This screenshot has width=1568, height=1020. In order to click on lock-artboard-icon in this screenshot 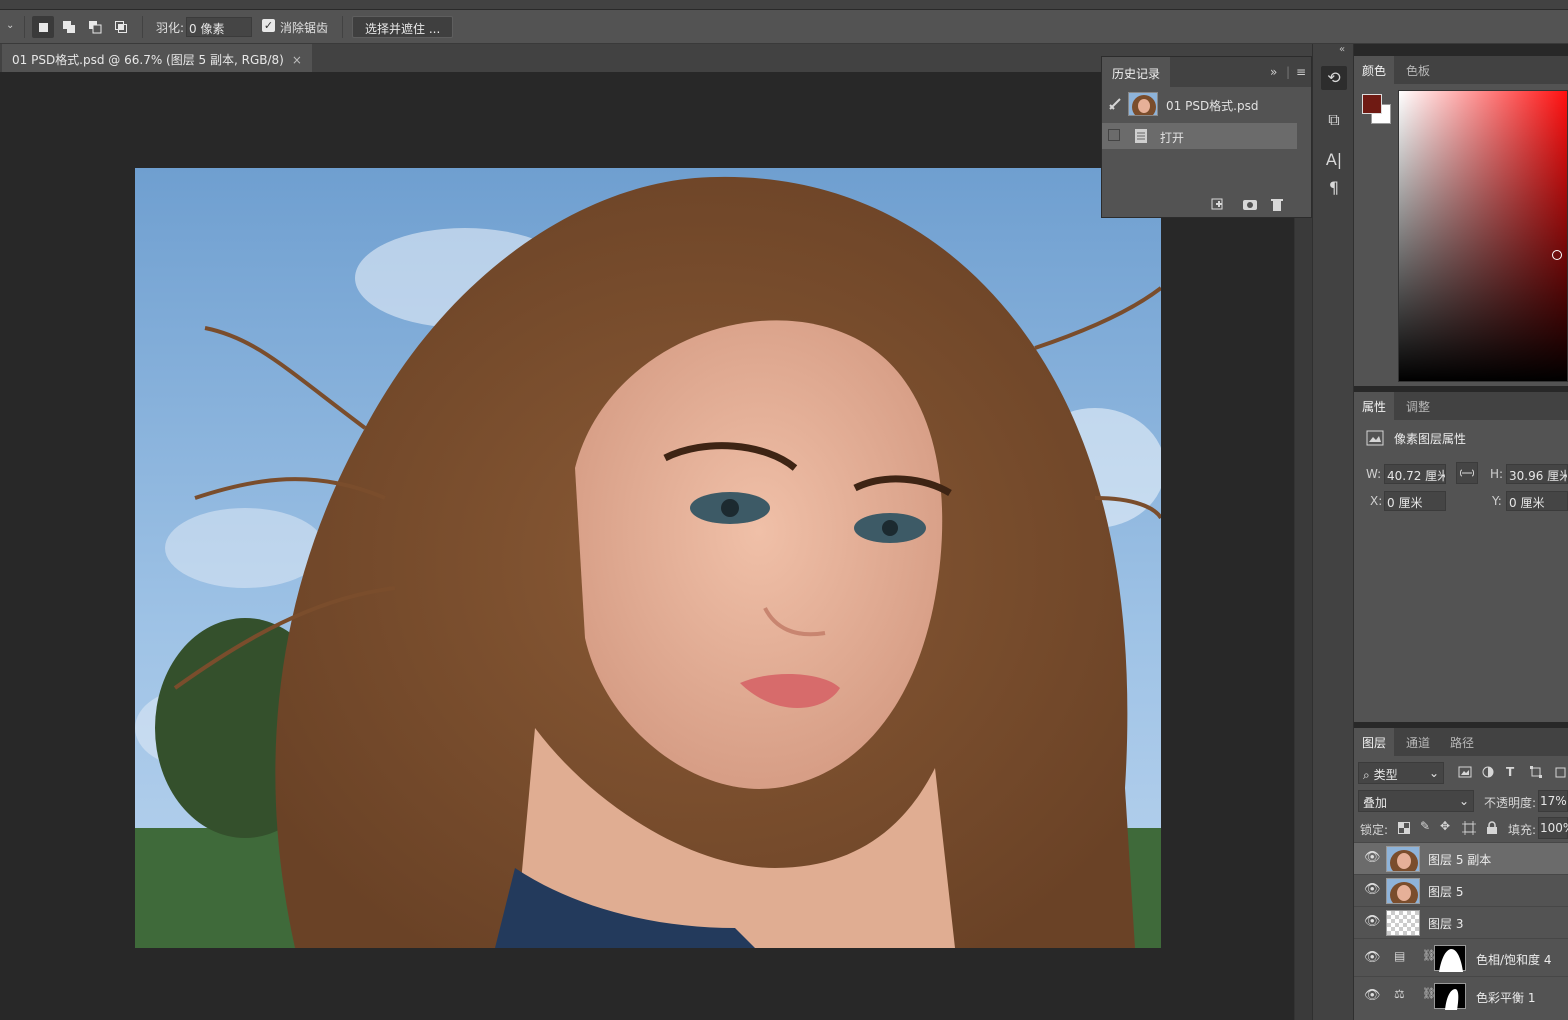, I will do `click(1469, 828)`.